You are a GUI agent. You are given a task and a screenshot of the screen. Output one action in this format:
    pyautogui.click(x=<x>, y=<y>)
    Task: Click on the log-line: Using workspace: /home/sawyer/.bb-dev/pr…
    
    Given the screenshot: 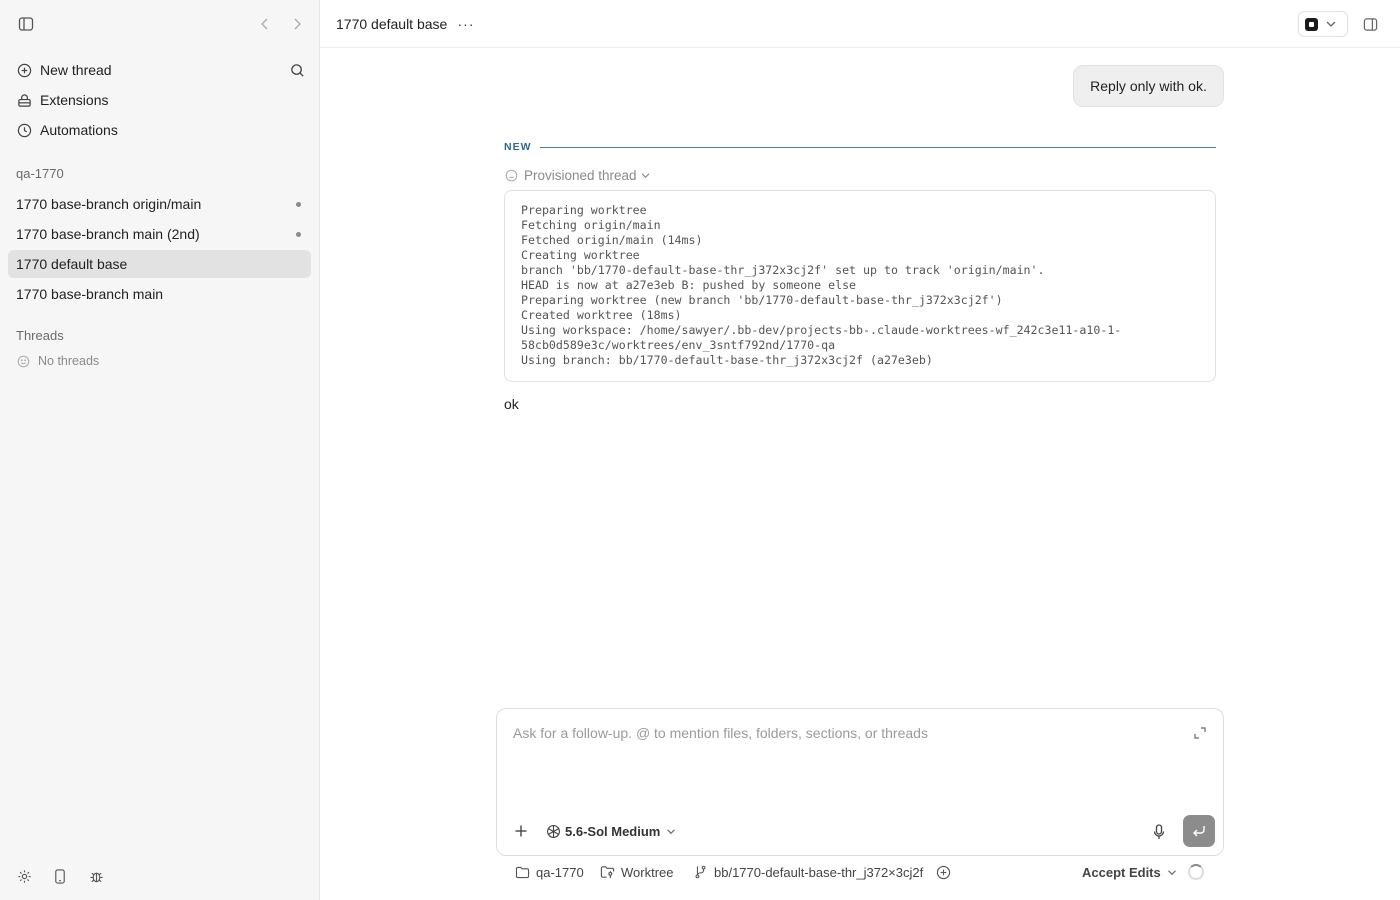 What is the action you would take?
    pyautogui.click(x=821, y=330)
    